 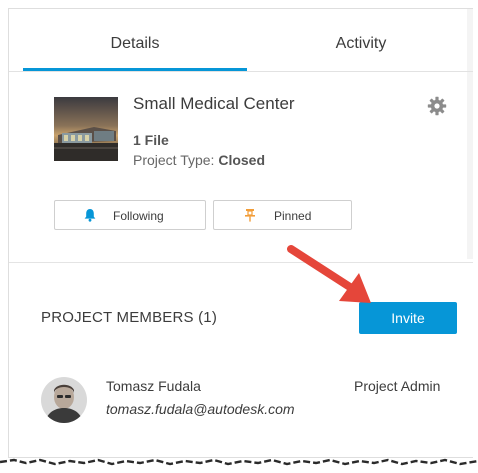 I want to click on project-thumbnail, so click(x=86, y=129).